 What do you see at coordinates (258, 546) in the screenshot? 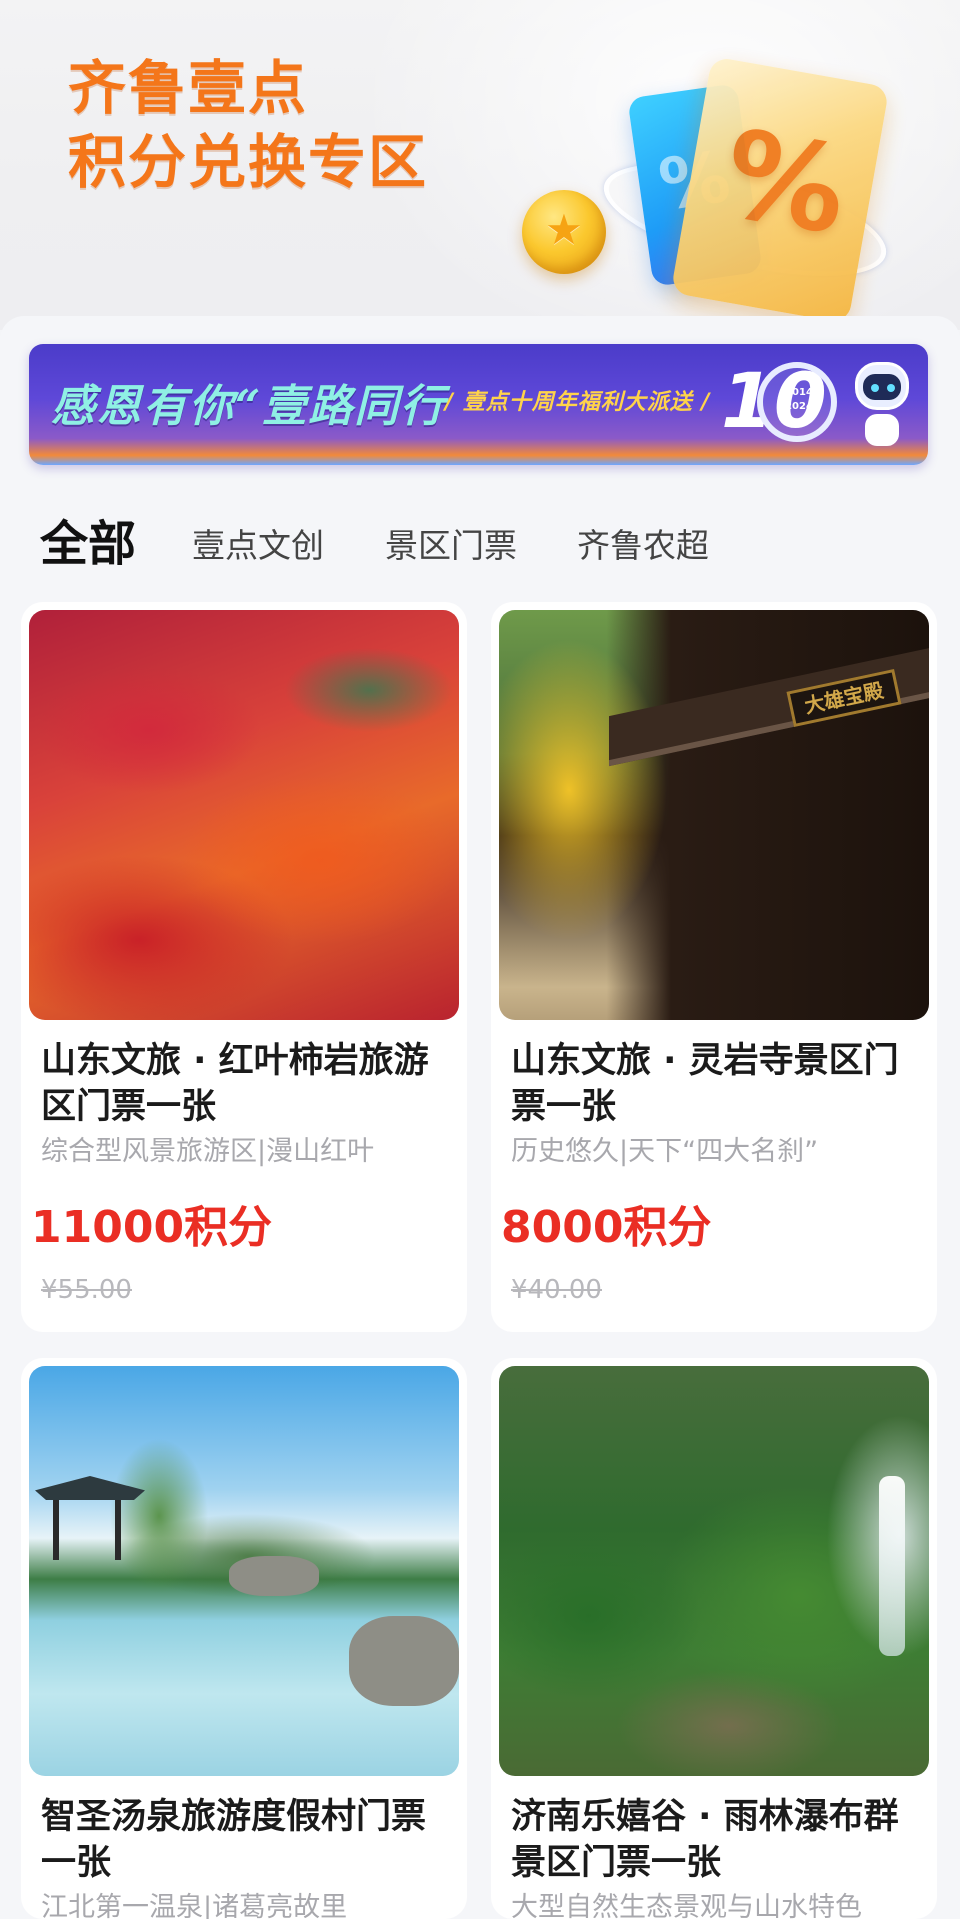
I see `tab-yidian-creative: 壹点文创` at bounding box center [258, 546].